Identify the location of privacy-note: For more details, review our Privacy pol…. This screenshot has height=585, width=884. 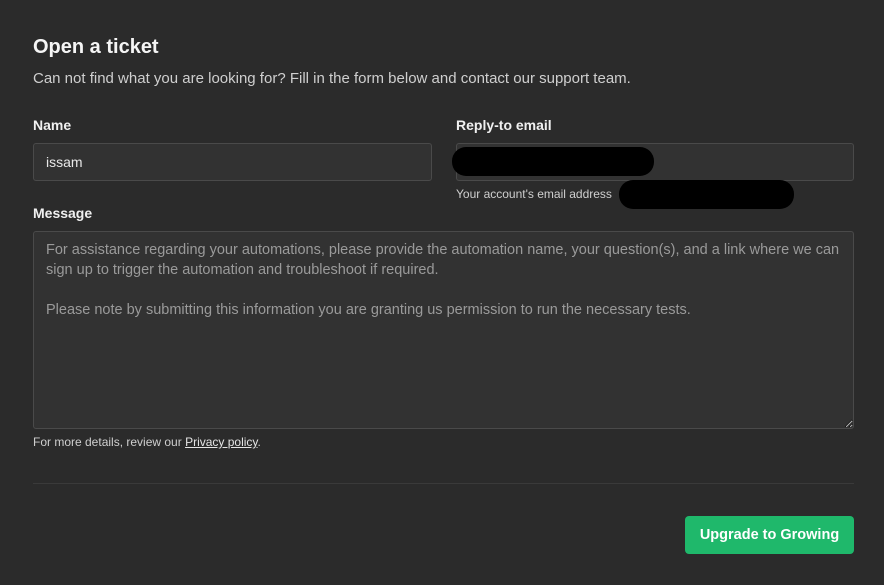
(147, 442).